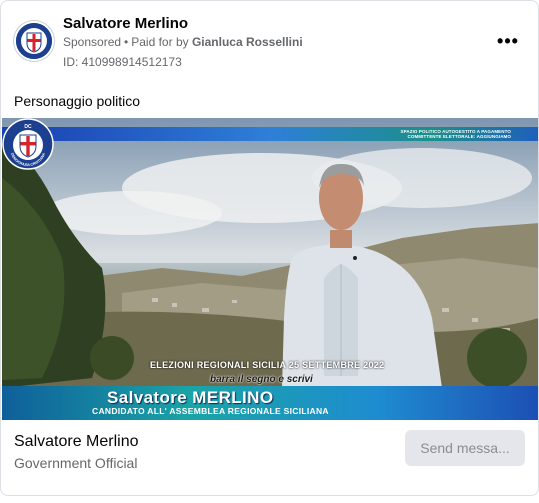  I want to click on candidate-name-caption: Salvatore MERLINO, so click(190, 397).